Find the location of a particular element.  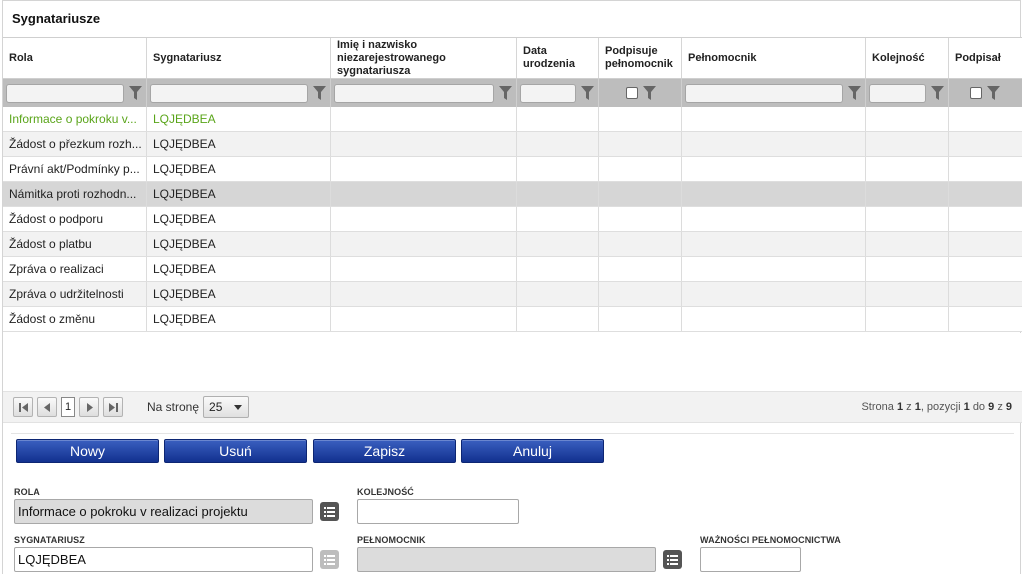

save-button: Zapisz is located at coordinates (384, 451).